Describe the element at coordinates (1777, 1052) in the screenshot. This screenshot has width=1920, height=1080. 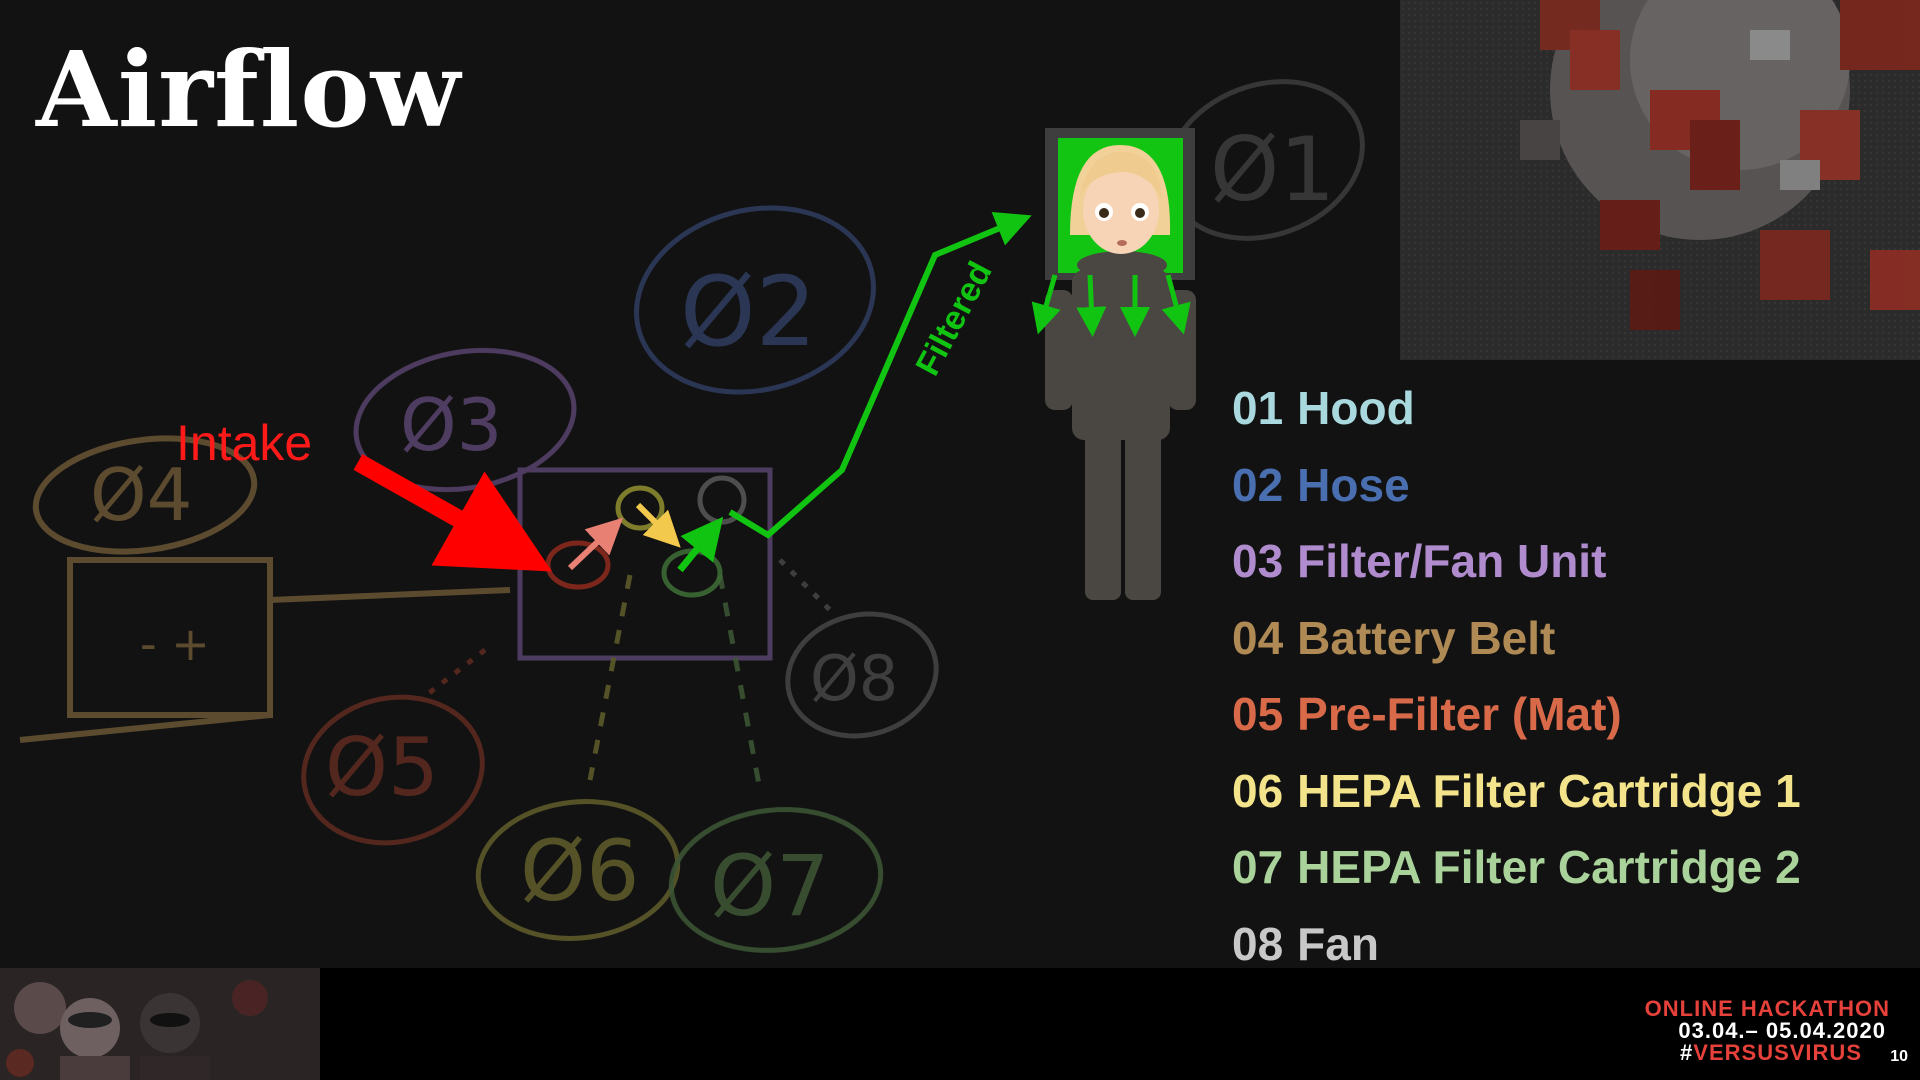
I see `hashtag-text: VERSUSVIRUS` at that location.